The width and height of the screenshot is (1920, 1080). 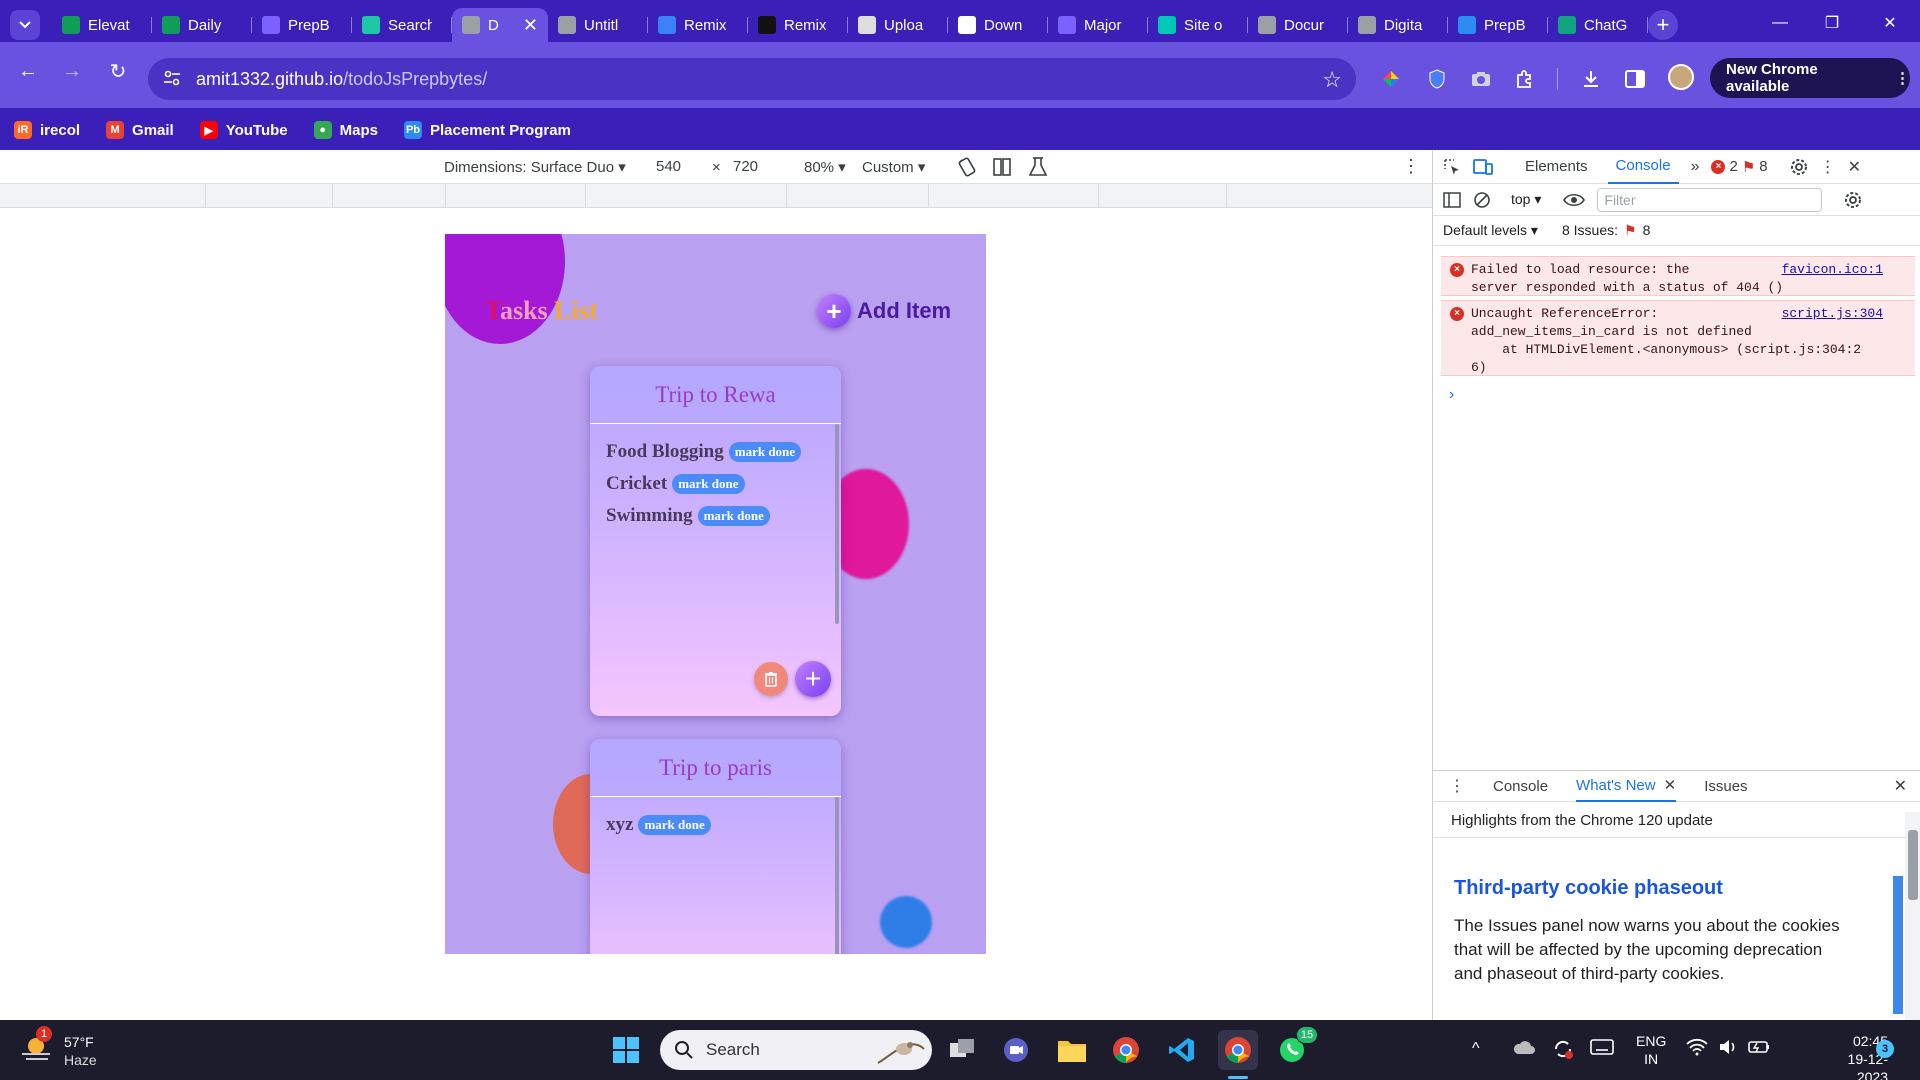 I want to click on close-window-button: ✕, so click(x=1890, y=23).